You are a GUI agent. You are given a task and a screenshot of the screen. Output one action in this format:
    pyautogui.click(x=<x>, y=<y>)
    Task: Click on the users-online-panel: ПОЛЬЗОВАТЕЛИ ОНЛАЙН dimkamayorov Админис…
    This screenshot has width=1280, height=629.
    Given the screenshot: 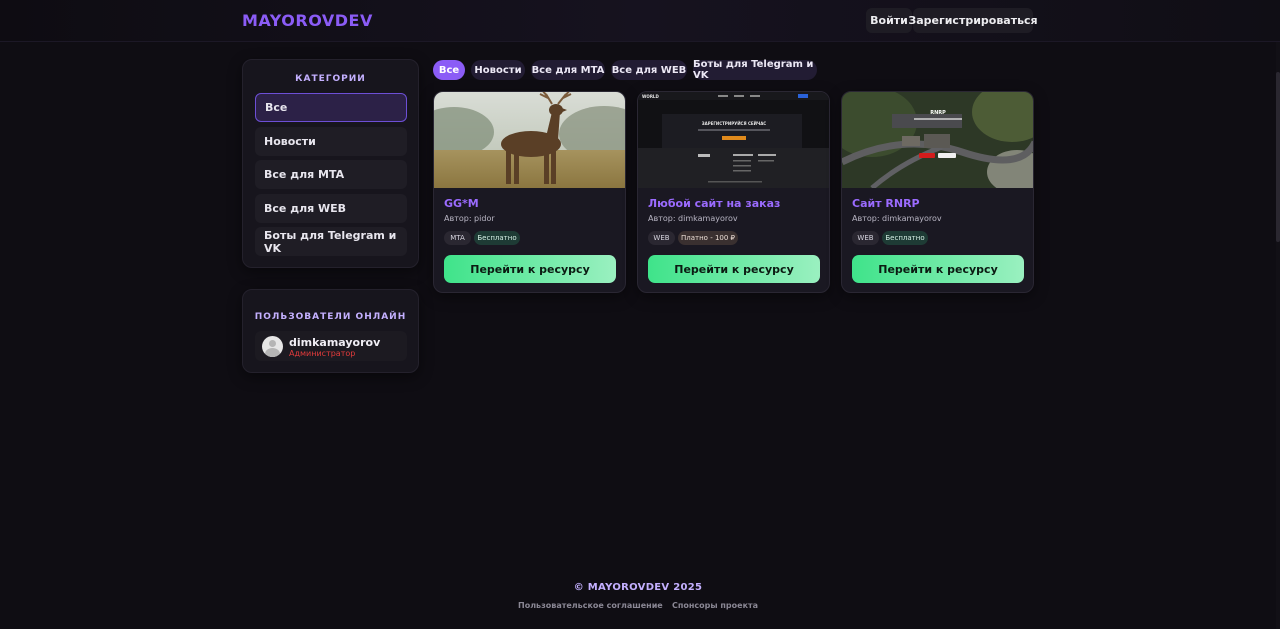 What is the action you would take?
    pyautogui.click(x=330, y=331)
    